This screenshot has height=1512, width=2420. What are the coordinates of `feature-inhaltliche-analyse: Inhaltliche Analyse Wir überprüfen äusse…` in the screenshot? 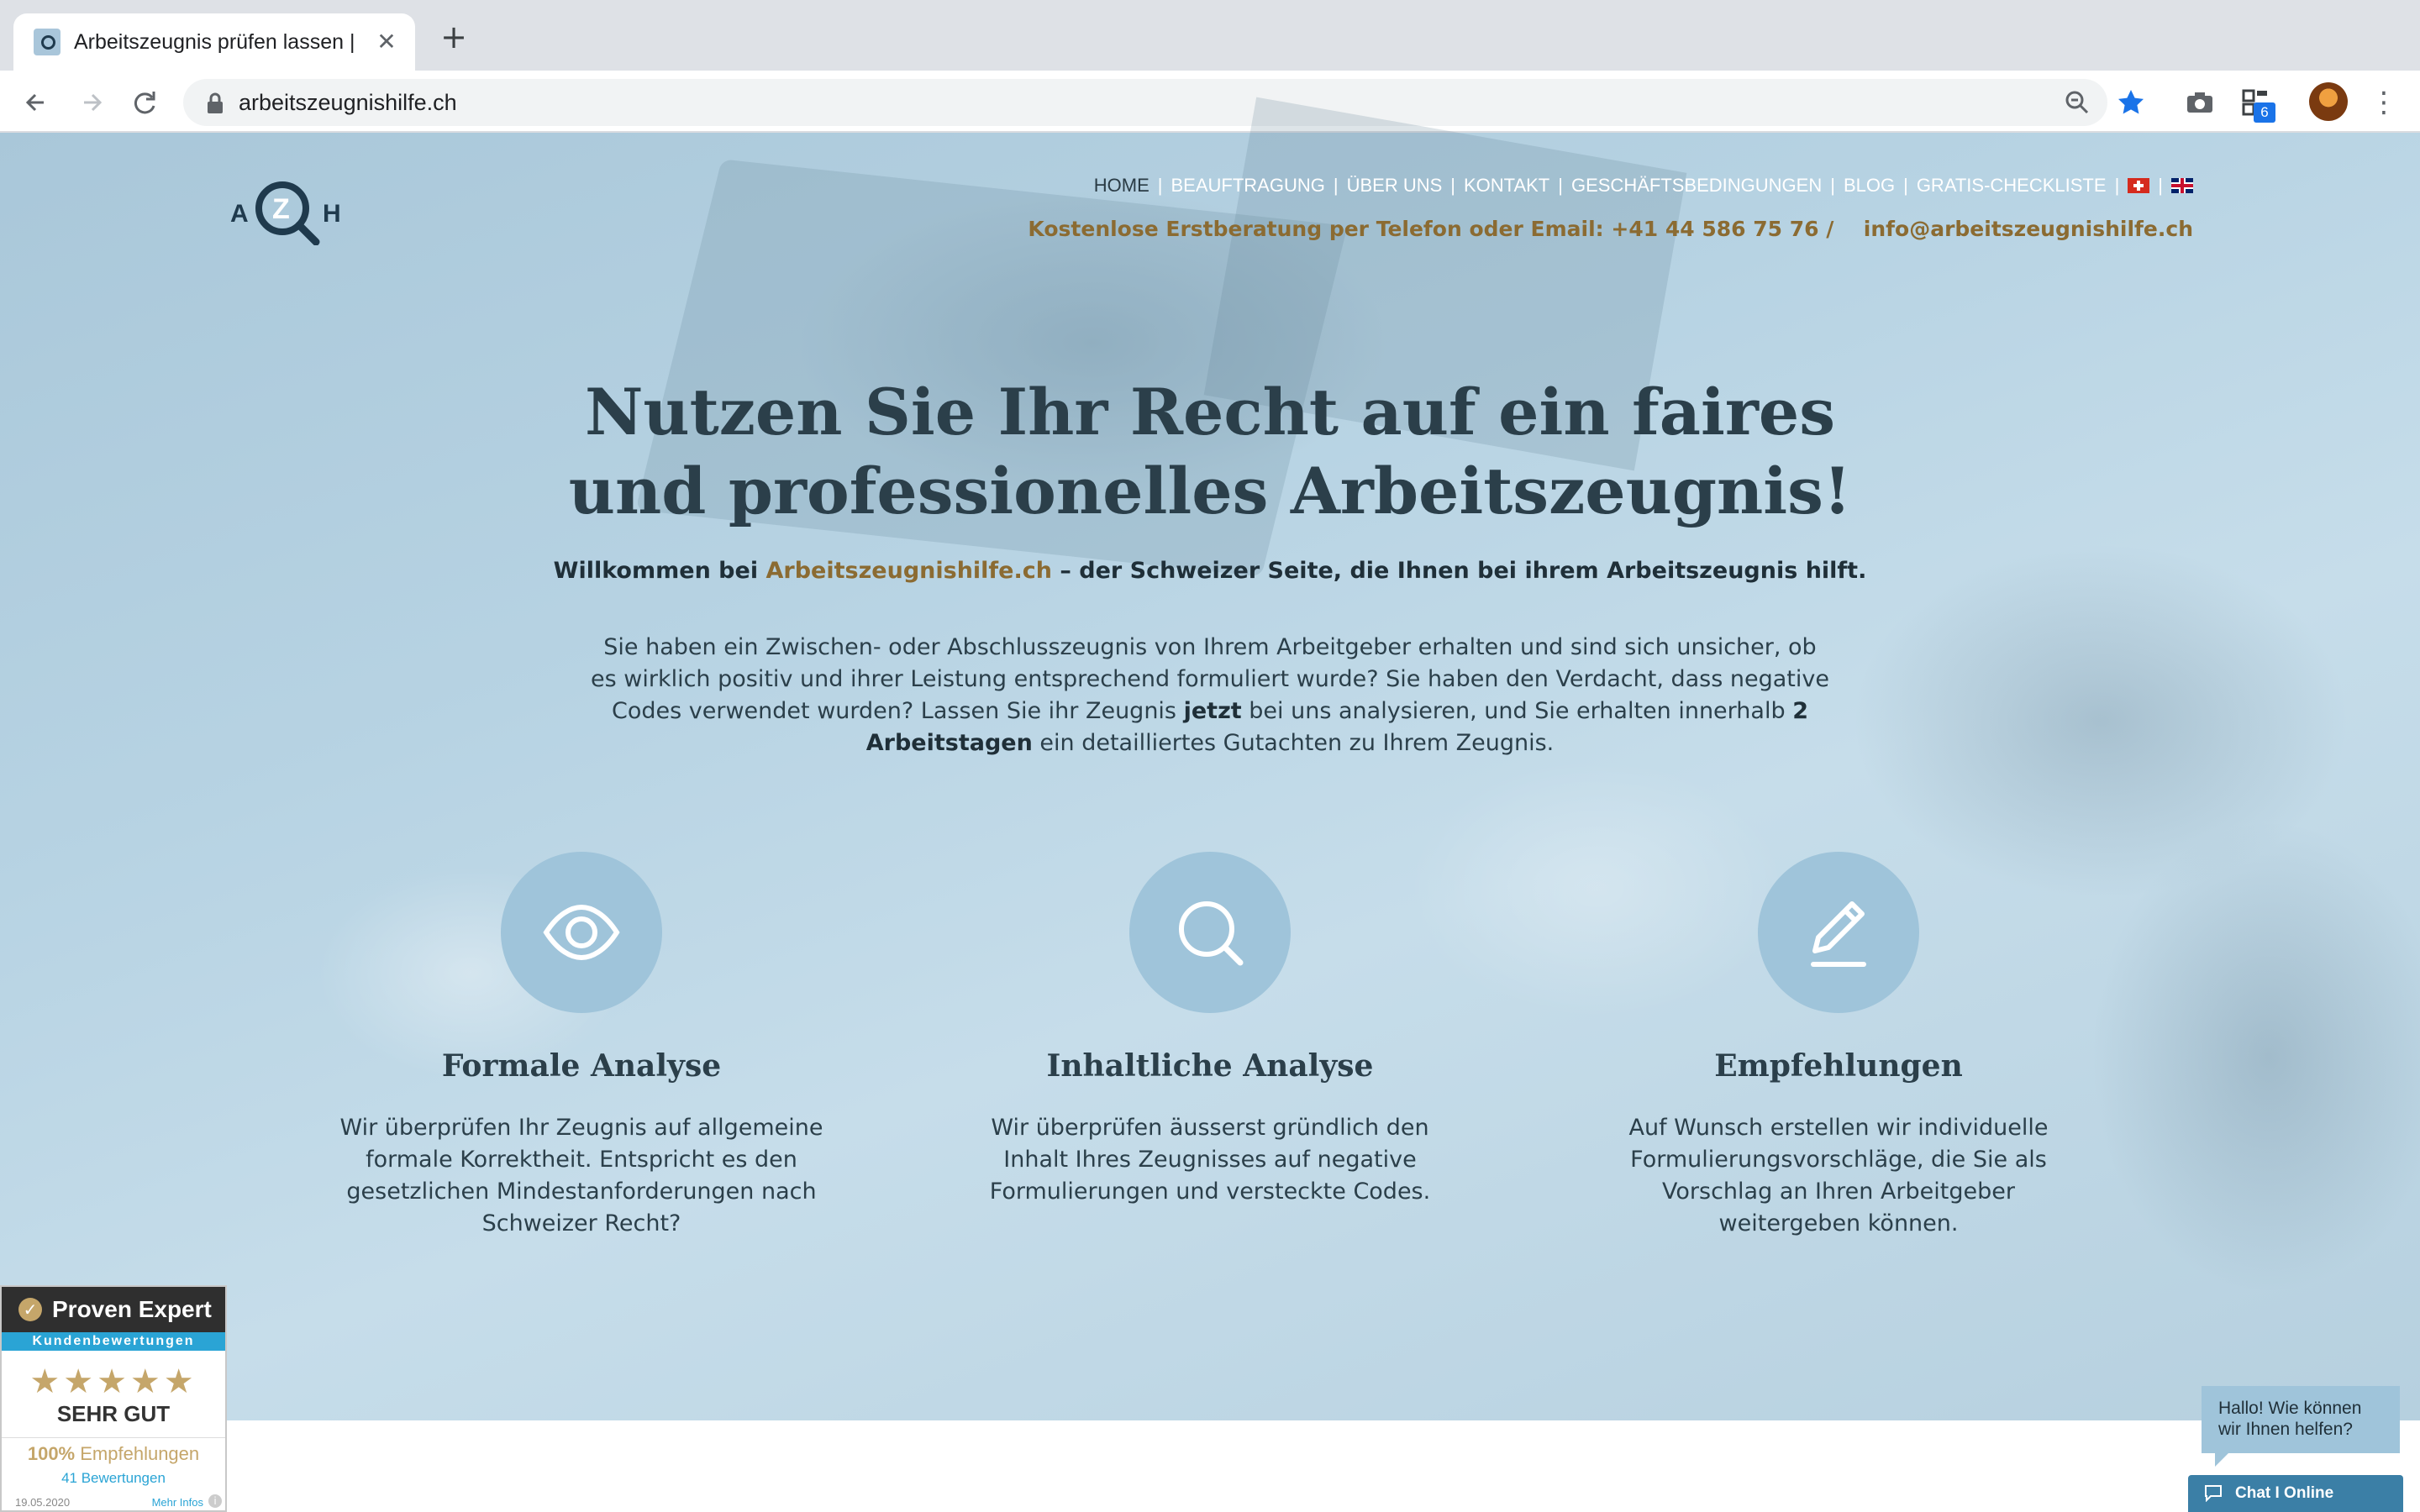 It's located at (1210, 1030).